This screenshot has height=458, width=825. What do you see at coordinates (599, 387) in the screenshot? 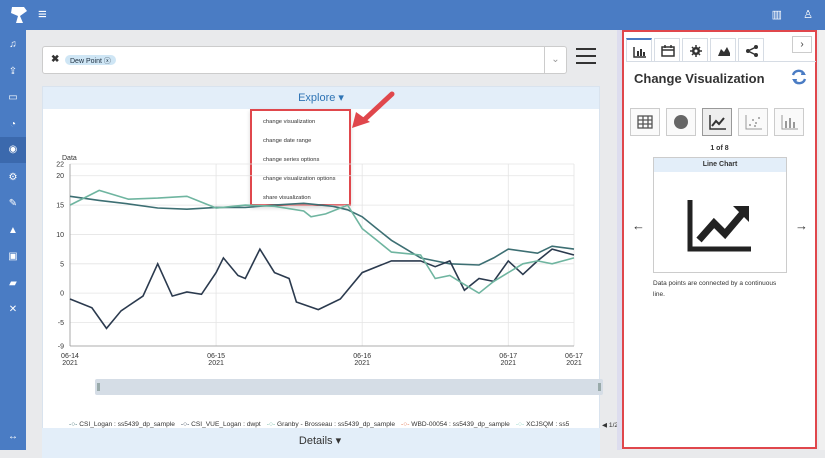
I see `slider-handle-right` at bounding box center [599, 387].